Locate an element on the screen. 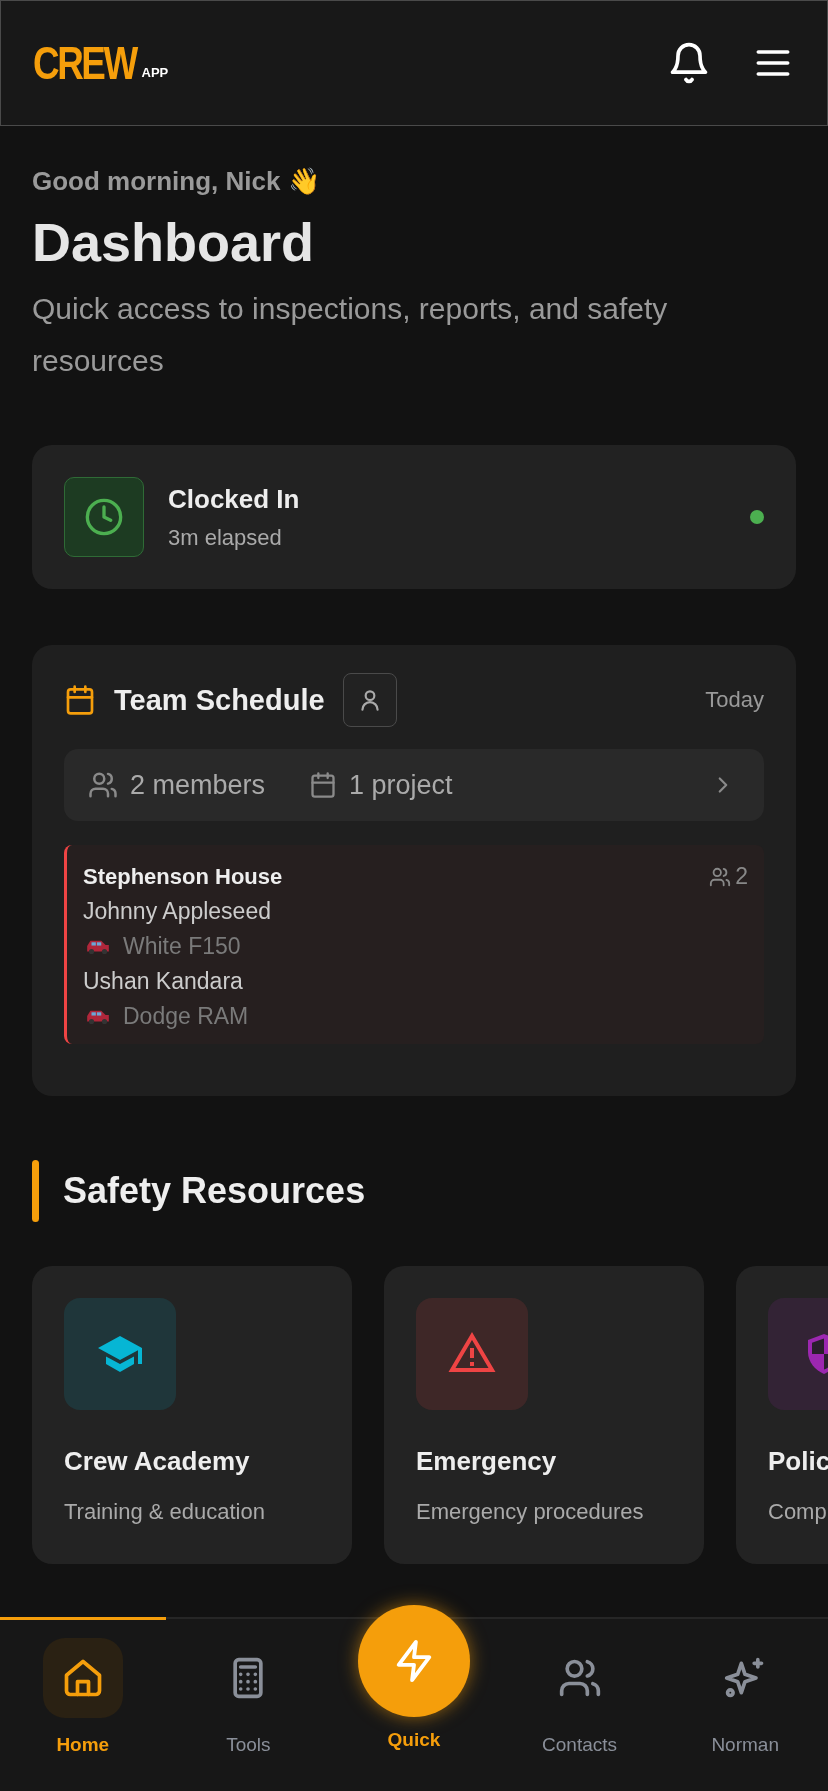 The height and width of the screenshot is (1791, 828). crew-member-name: Ushan Kandara is located at coordinates (163, 981).